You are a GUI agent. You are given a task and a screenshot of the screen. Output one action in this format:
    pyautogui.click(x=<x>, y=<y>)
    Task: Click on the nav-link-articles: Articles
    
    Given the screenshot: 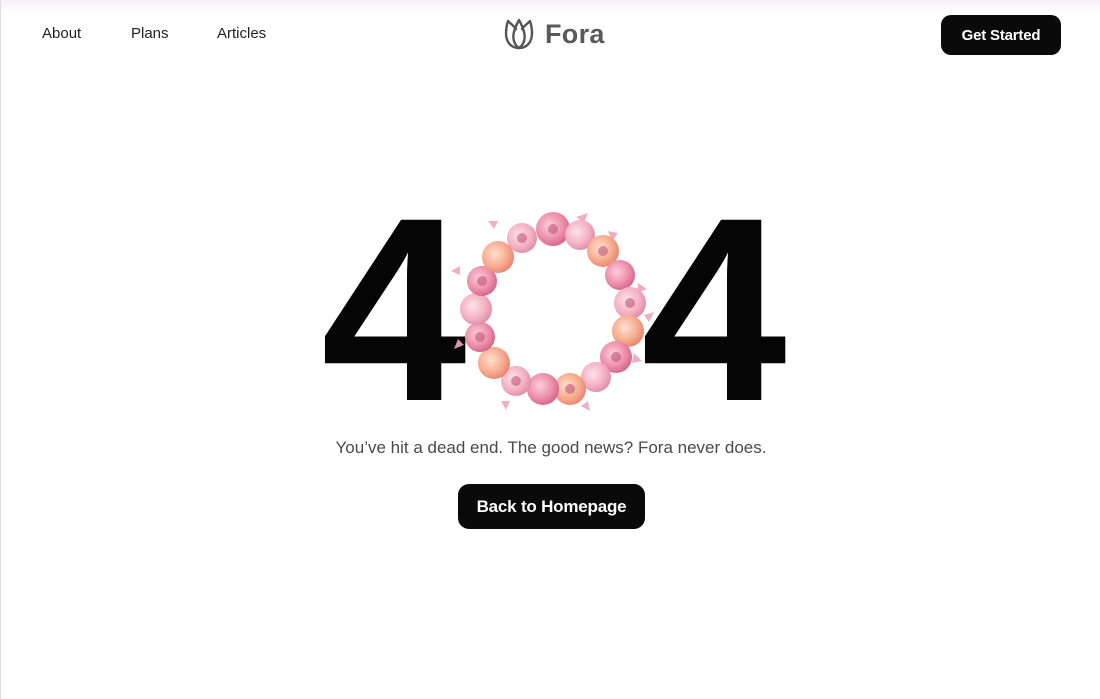 What is the action you would take?
    pyautogui.click(x=241, y=33)
    